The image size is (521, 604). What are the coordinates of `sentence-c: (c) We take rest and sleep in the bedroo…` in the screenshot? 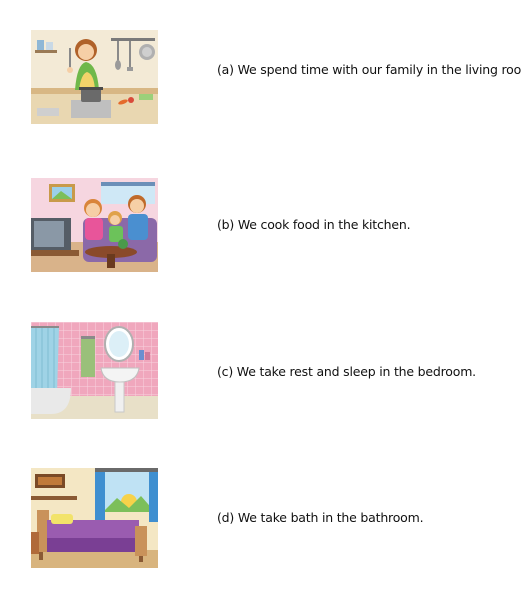 It's located at (346, 371).